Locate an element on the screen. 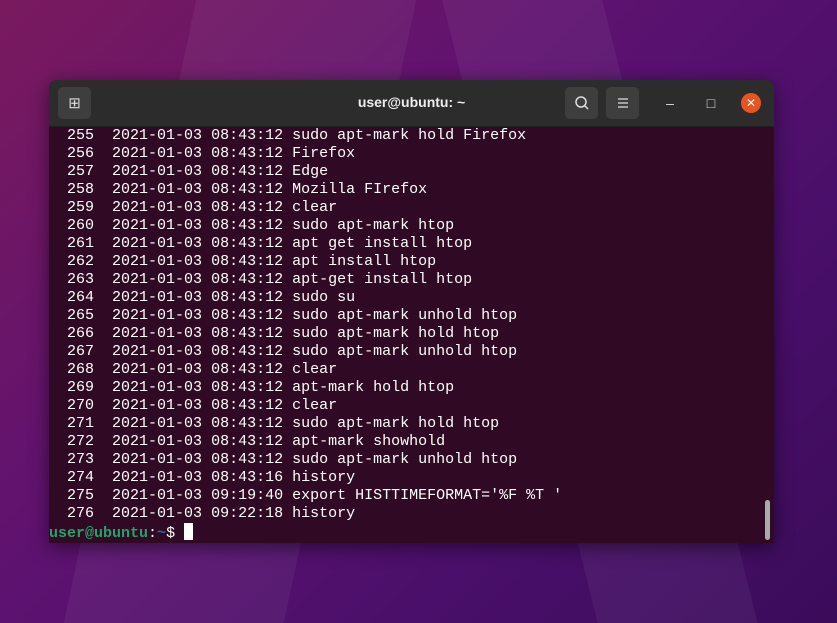  history-line: 270 2021-01-03 08:43:12 clear is located at coordinates (411, 406).